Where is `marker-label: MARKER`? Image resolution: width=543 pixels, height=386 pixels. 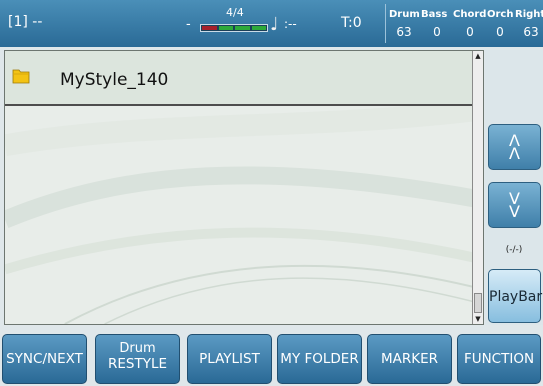
marker-label: MARKER is located at coordinates (409, 359).